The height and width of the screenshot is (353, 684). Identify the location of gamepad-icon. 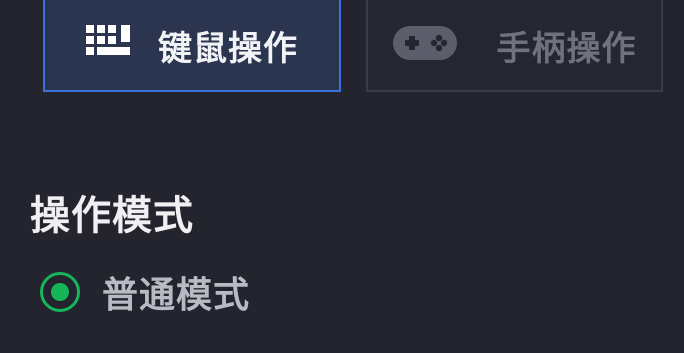
(434, 45).